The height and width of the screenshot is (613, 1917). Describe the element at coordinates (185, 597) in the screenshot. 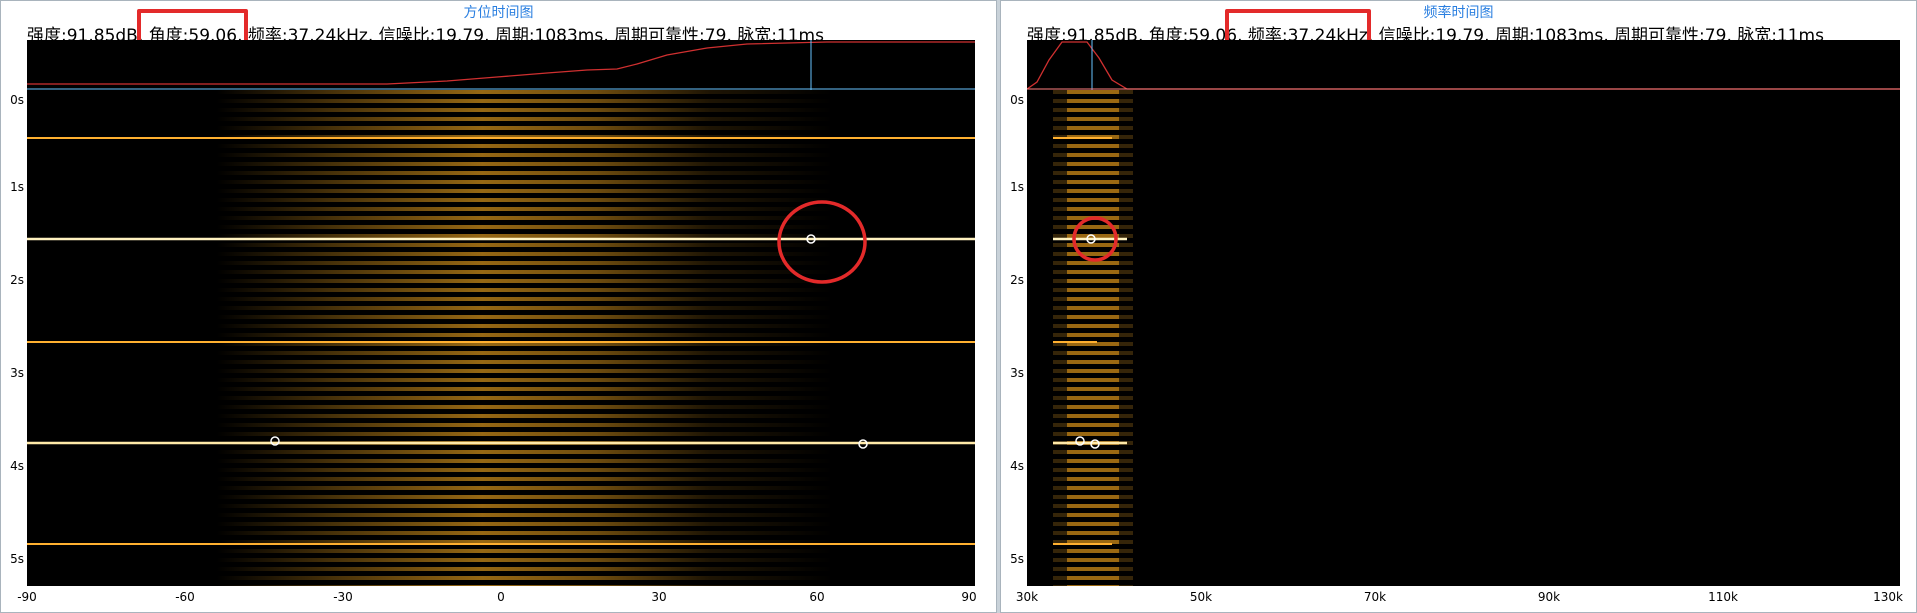

I see `x-tick-label: -60` at that location.